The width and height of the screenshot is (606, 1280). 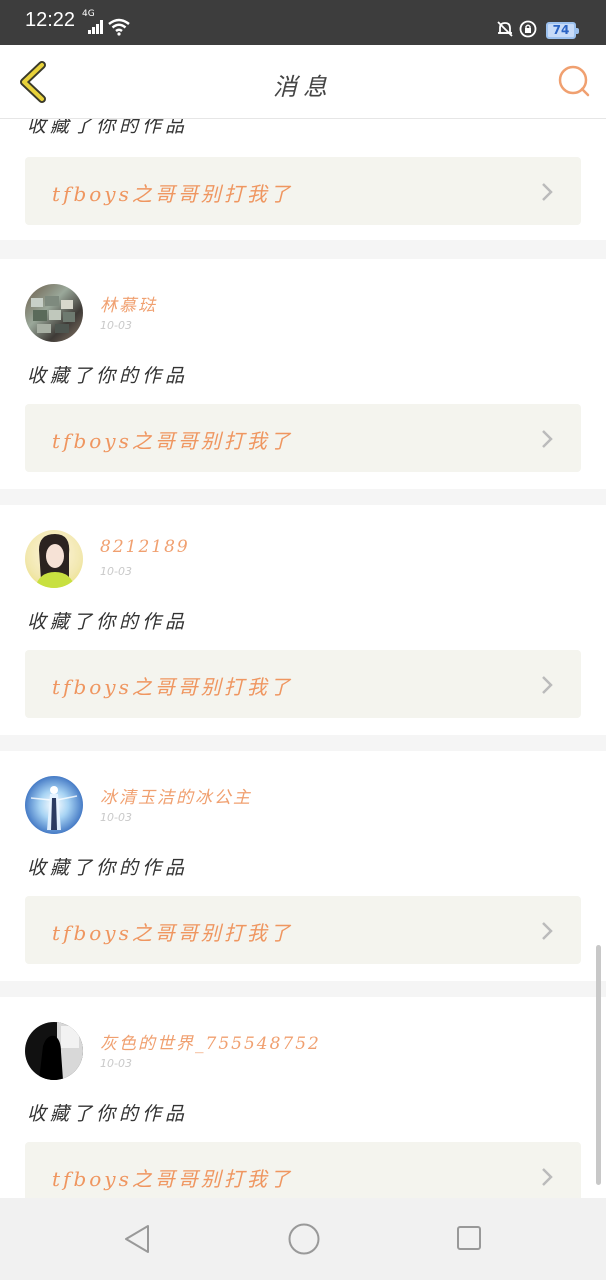 What do you see at coordinates (469, 1238) in the screenshot?
I see `nav-recent-apps-icon` at bounding box center [469, 1238].